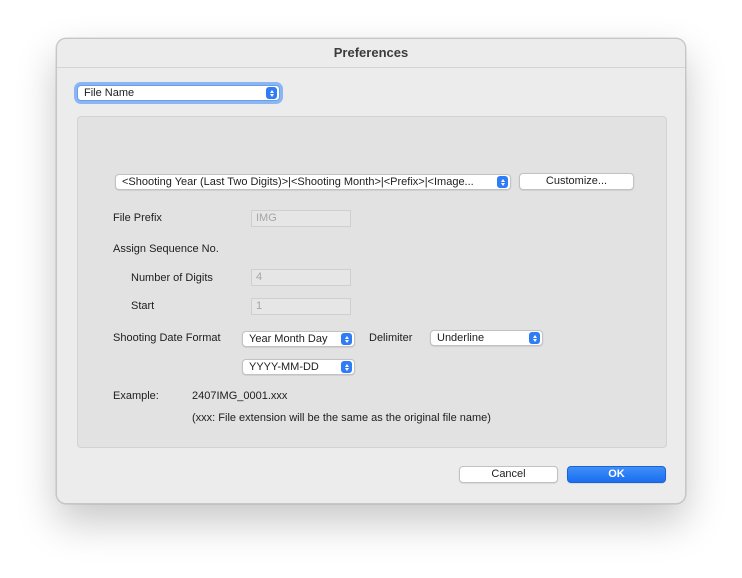  What do you see at coordinates (137, 218) in the screenshot?
I see `file-prefix-label: File Prefix` at bounding box center [137, 218].